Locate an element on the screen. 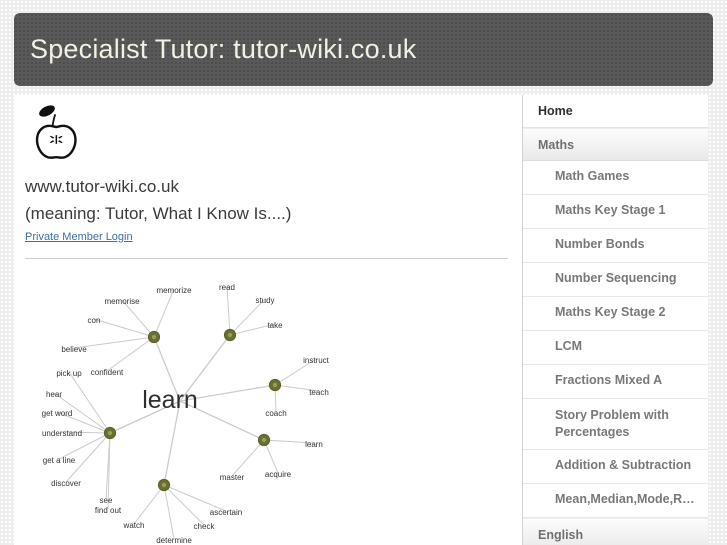  mindmap-label: learn is located at coordinates (314, 444).